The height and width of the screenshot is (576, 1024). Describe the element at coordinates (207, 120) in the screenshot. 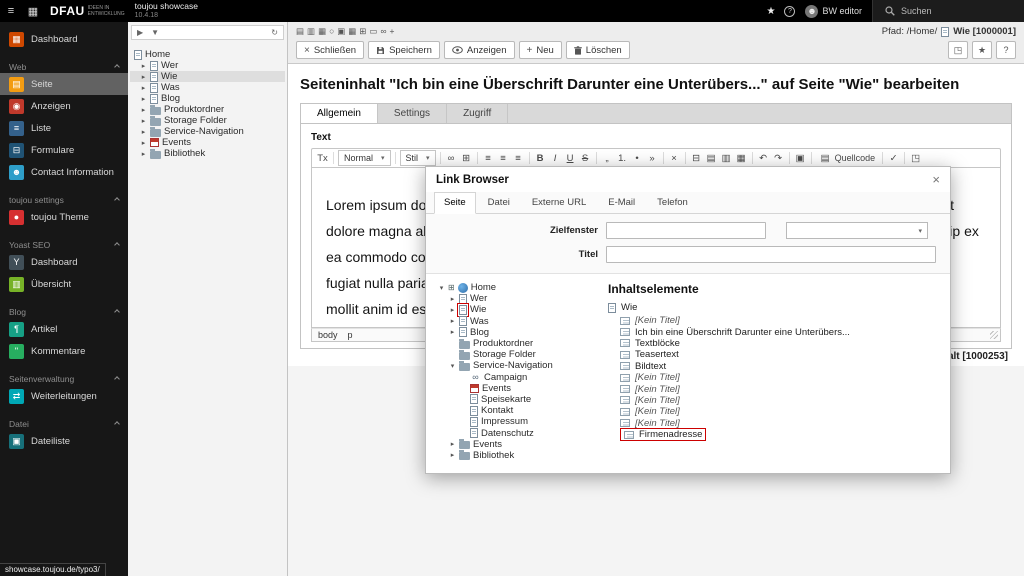

I see `pagetree-item: ▸ Storage Folder` at that location.